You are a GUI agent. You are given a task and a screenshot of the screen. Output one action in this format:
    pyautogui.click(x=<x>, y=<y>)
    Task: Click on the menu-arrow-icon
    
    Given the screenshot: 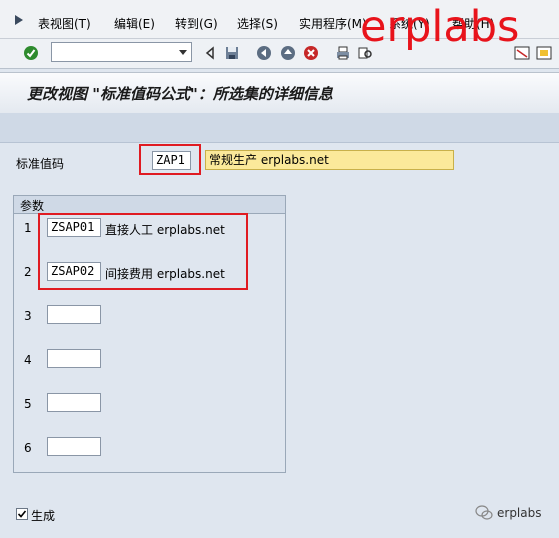 What is the action you would take?
    pyautogui.click(x=19, y=20)
    